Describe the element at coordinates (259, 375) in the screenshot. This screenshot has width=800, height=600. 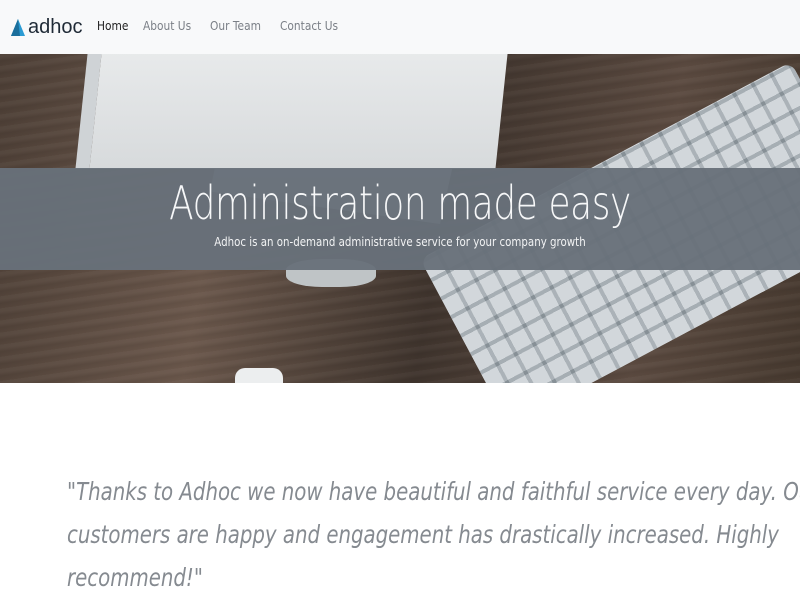
I see `mouse-image` at that location.